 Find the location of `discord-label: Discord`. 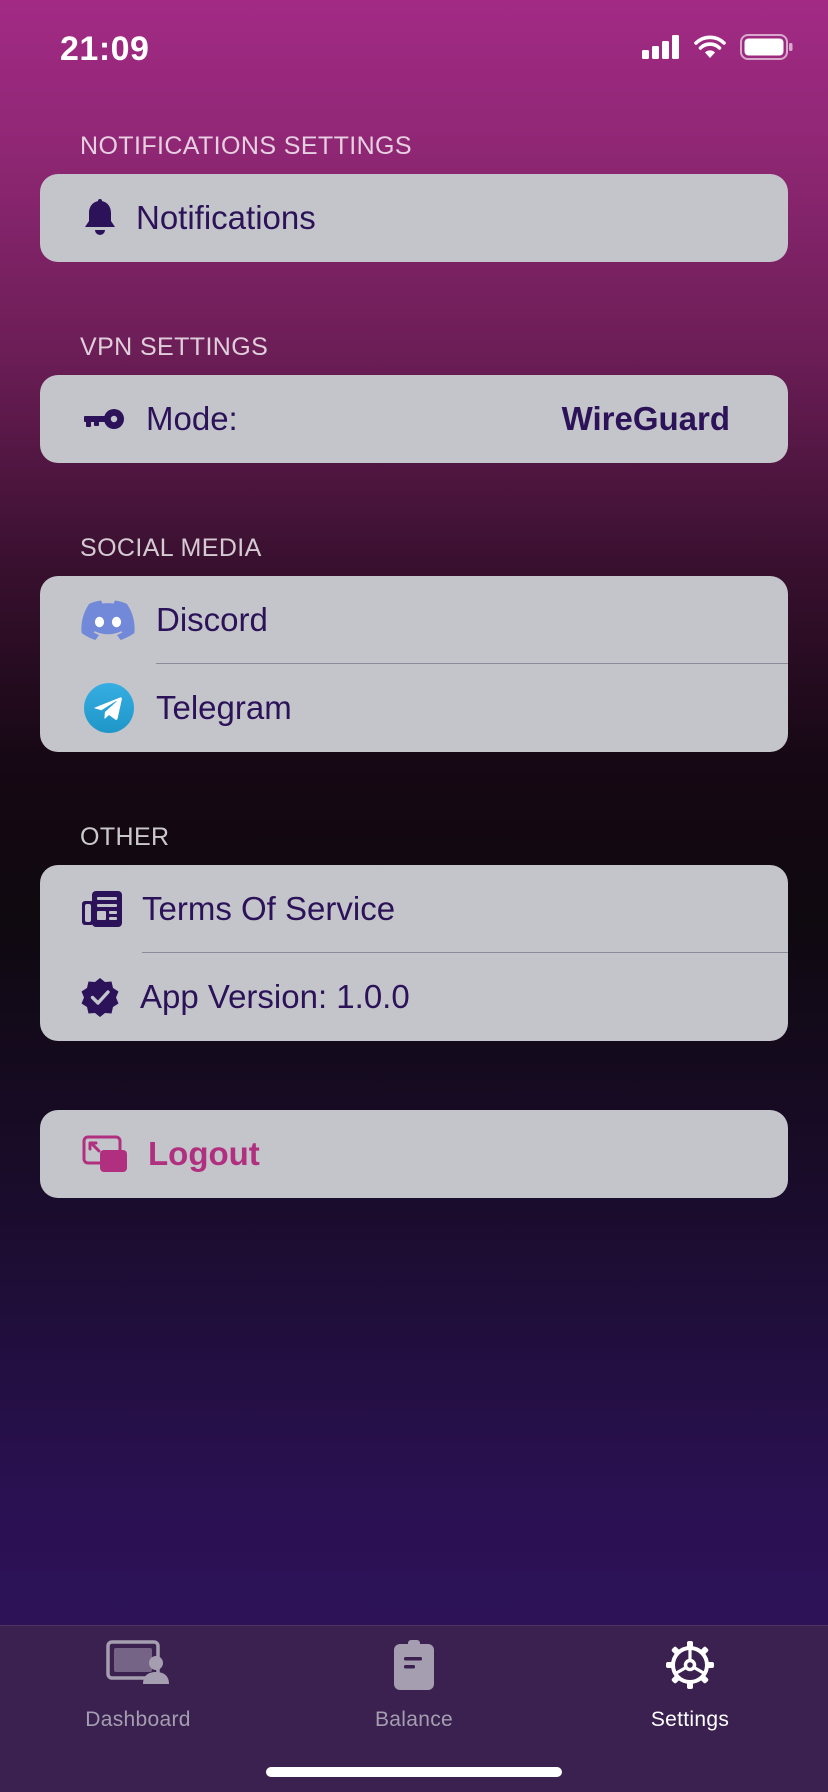

discord-label: Discord is located at coordinates (212, 619).